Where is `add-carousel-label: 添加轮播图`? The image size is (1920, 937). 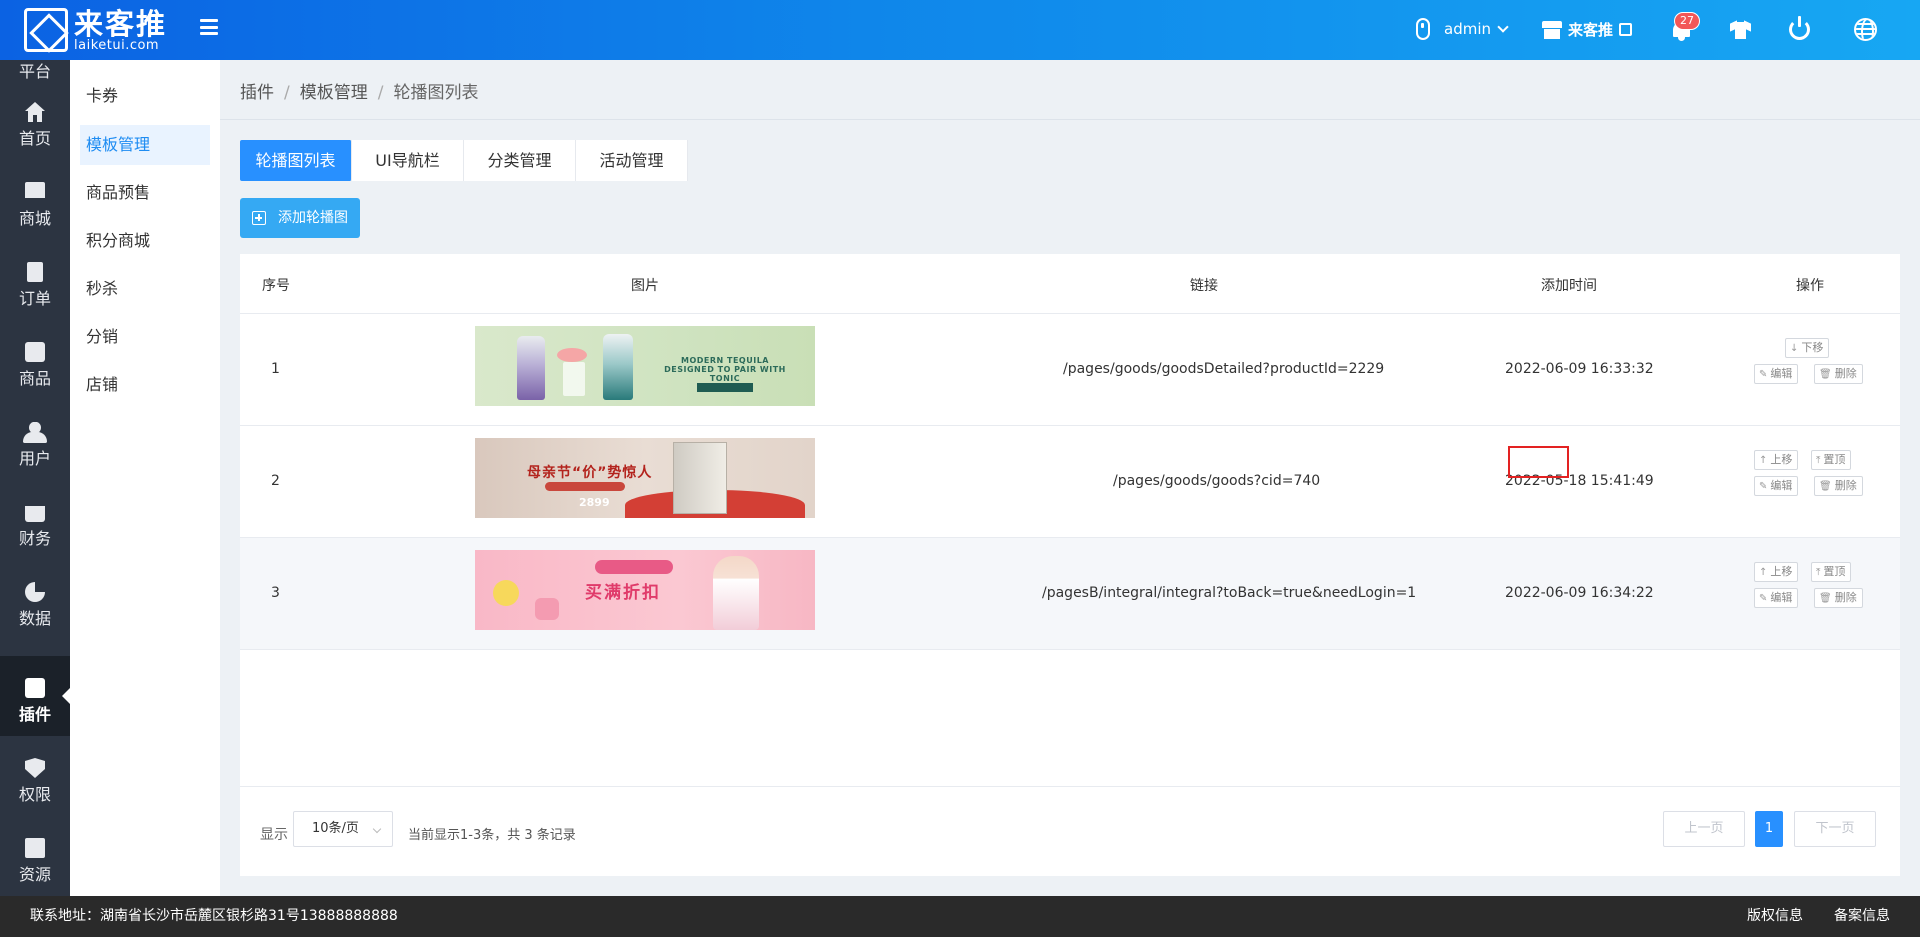
add-carousel-label: 添加轮播图 is located at coordinates (313, 218).